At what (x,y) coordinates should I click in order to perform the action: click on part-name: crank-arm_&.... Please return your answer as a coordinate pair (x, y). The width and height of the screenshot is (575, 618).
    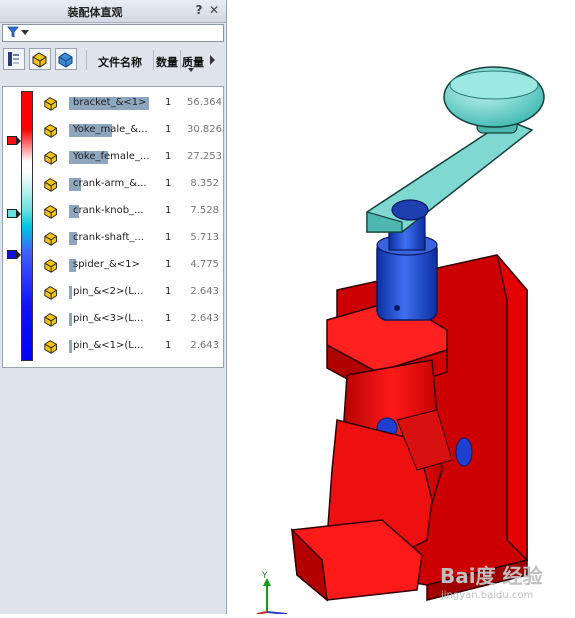
    Looking at the image, I should click on (110, 183).